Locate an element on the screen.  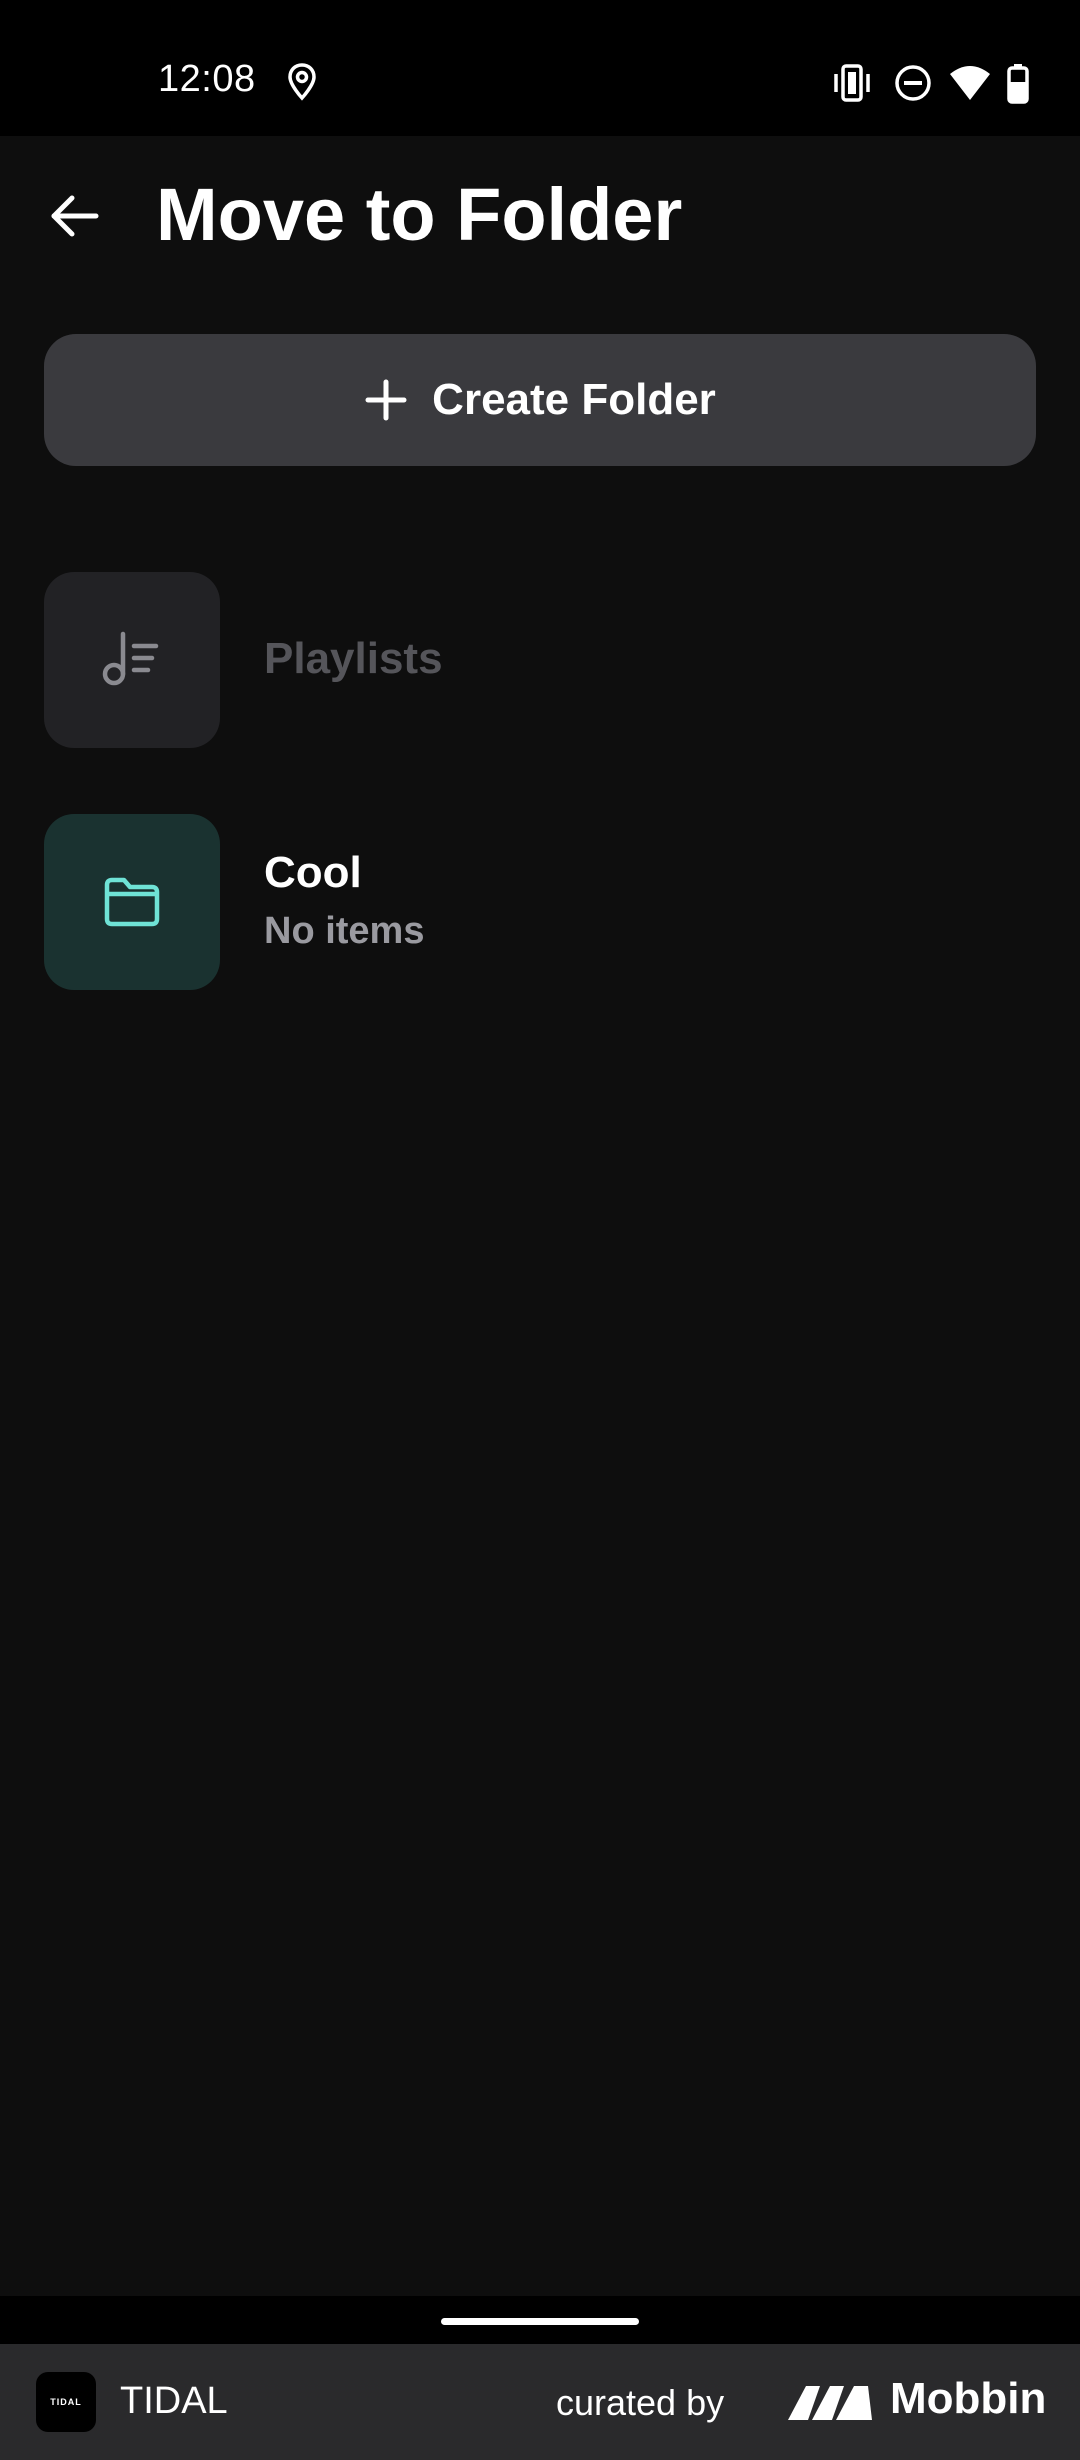
page-title: Move to Folder is located at coordinates (419, 214).